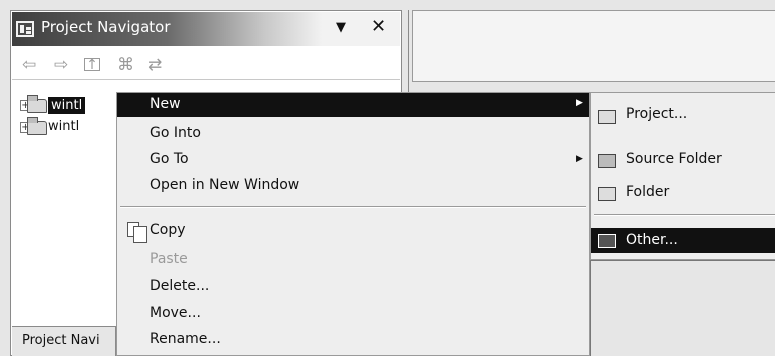 This screenshot has width=775, height=356. I want to click on menu-separator, so click(353, 207).